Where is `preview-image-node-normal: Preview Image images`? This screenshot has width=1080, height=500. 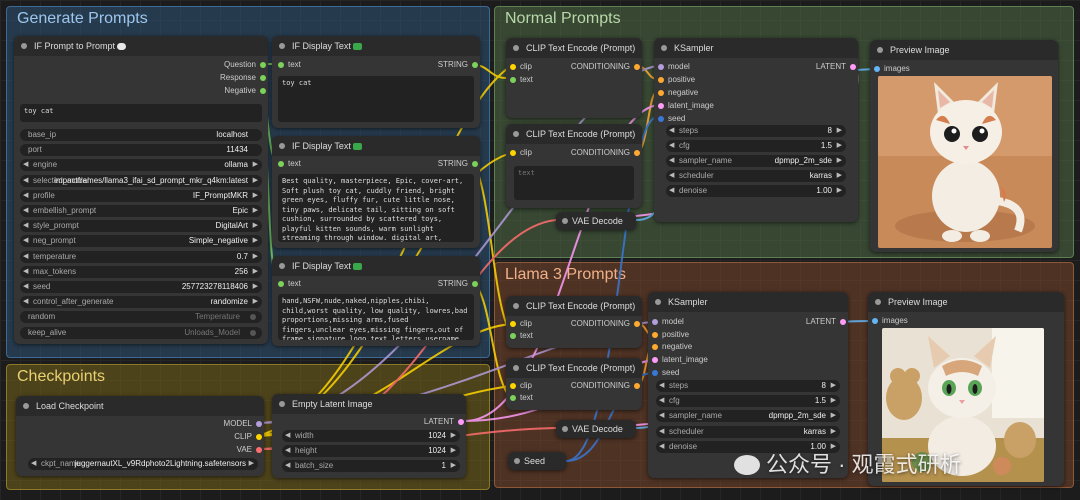
preview-image-node-normal: Preview Image images is located at coordinates (964, 146).